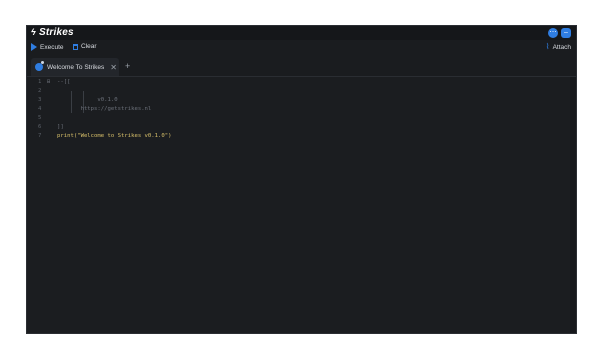 Image resolution: width=600 pixels, height=359 pixels. What do you see at coordinates (40, 118) in the screenshot?
I see `line-number: 5` at bounding box center [40, 118].